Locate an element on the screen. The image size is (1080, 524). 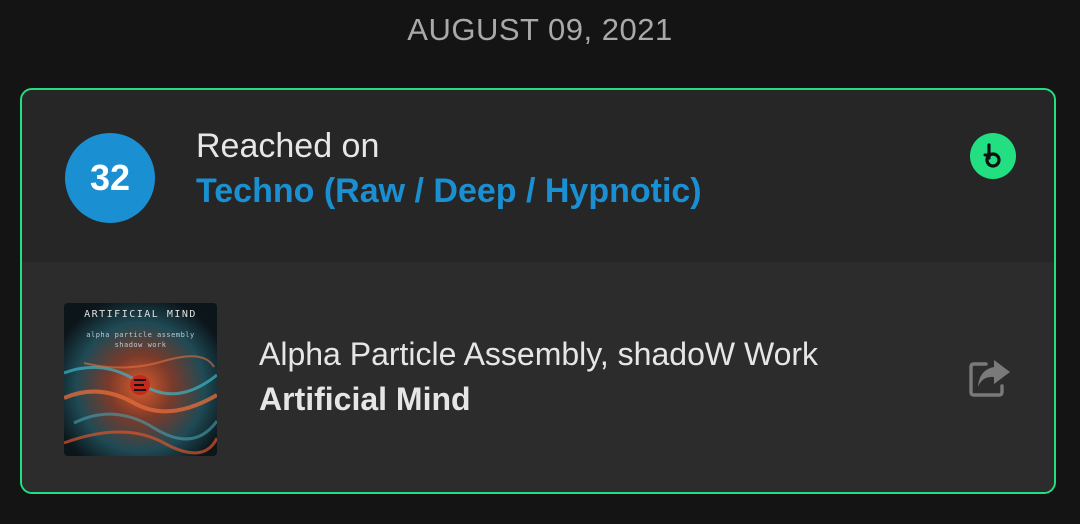
share-arrow-glyph is located at coordinates (989, 378).